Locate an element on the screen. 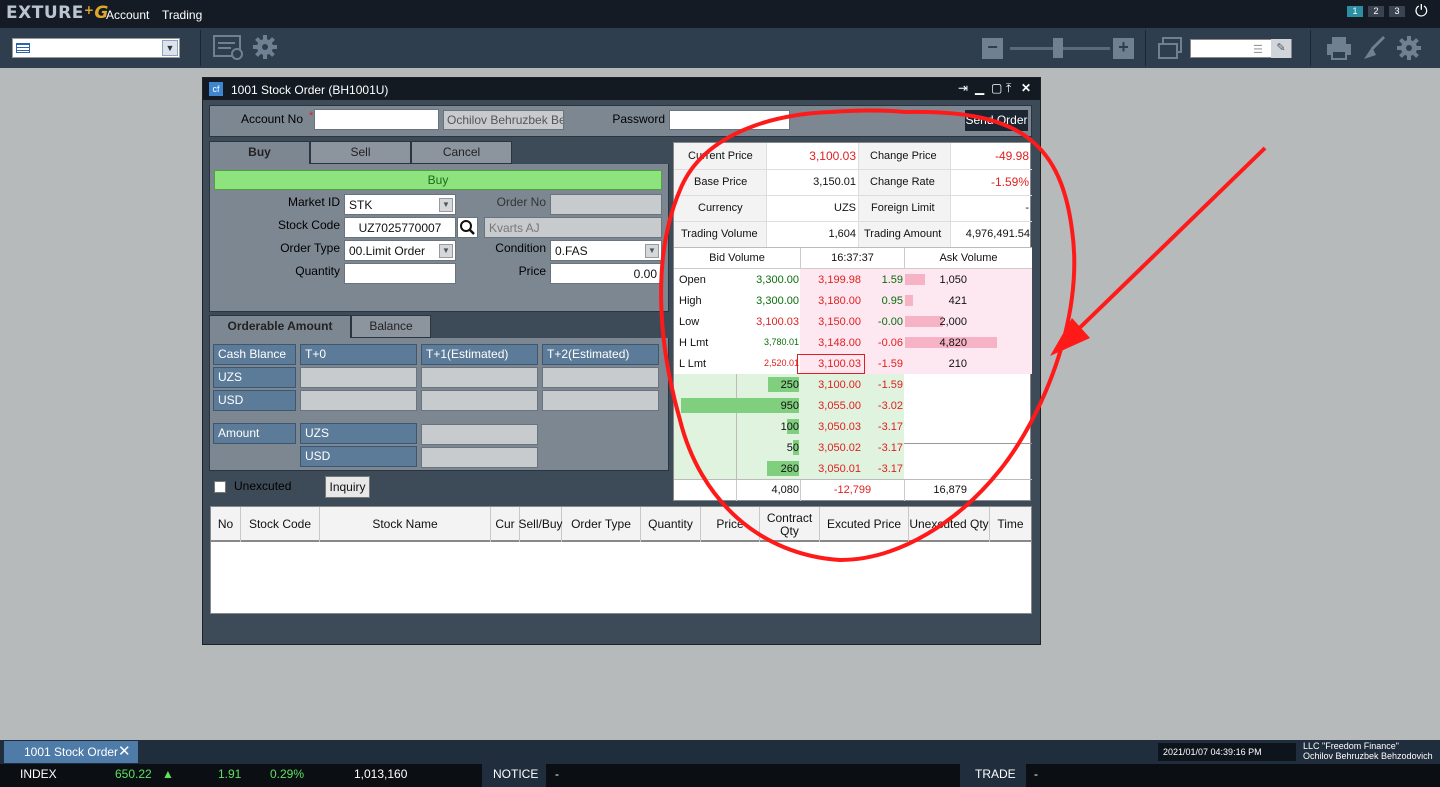 The height and width of the screenshot is (787, 1440). col-sell-buy: Sell/Buy is located at coordinates (540, 524).